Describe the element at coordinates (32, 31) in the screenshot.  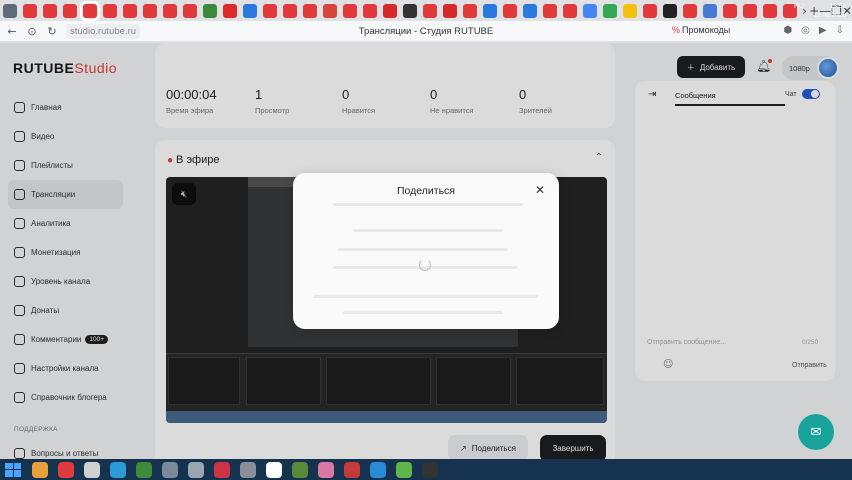
I see `protect-icon: ⊙` at that location.